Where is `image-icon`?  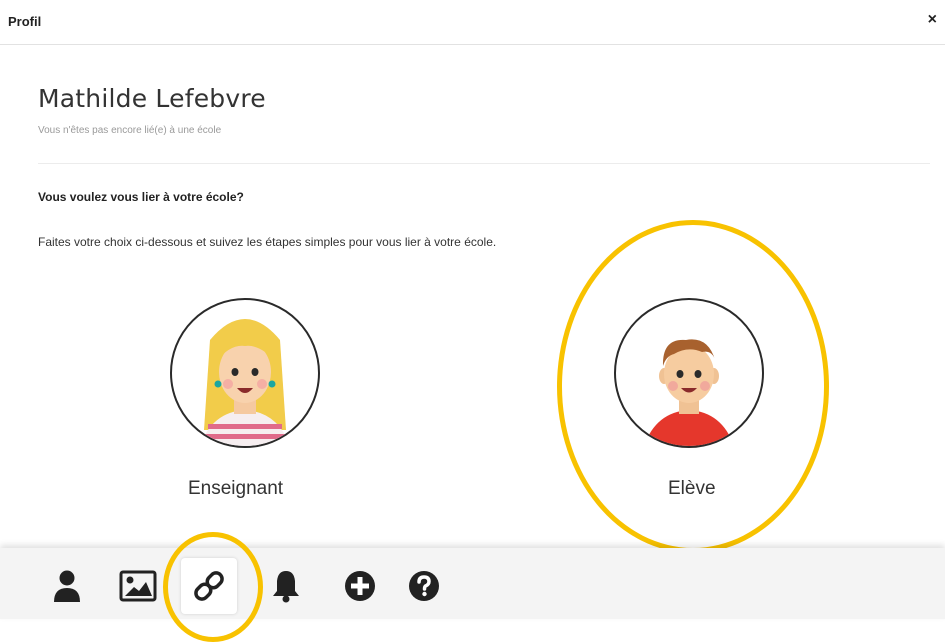
image-icon is located at coordinates (138, 586).